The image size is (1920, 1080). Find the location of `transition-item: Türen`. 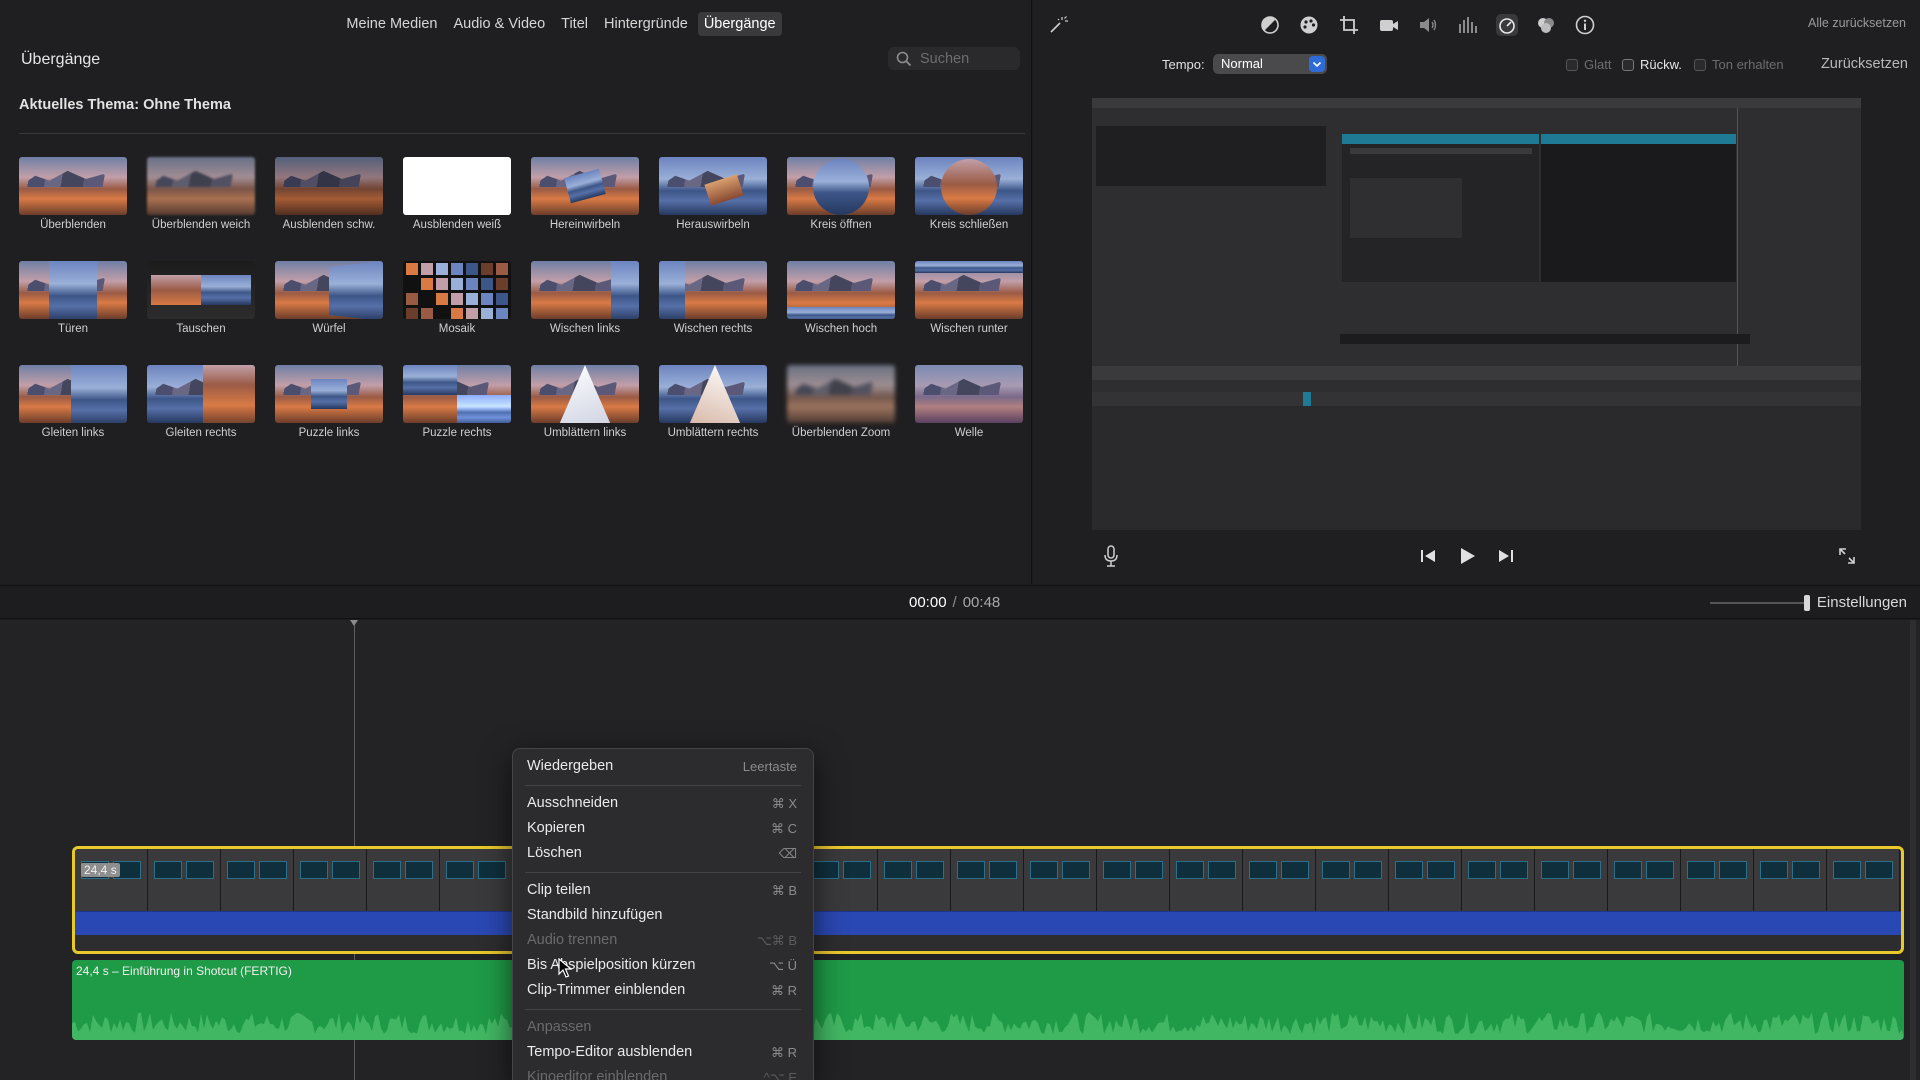

transition-item: Türen is located at coordinates (73, 298).